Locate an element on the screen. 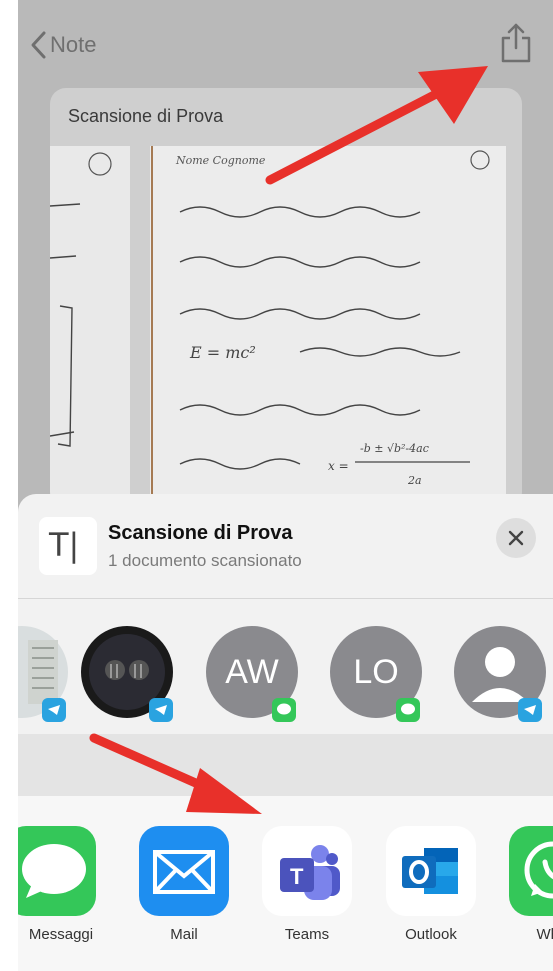 The width and height of the screenshot is (553, 971). svg-text: Nome Cognome is located at coordinates (220, 160).